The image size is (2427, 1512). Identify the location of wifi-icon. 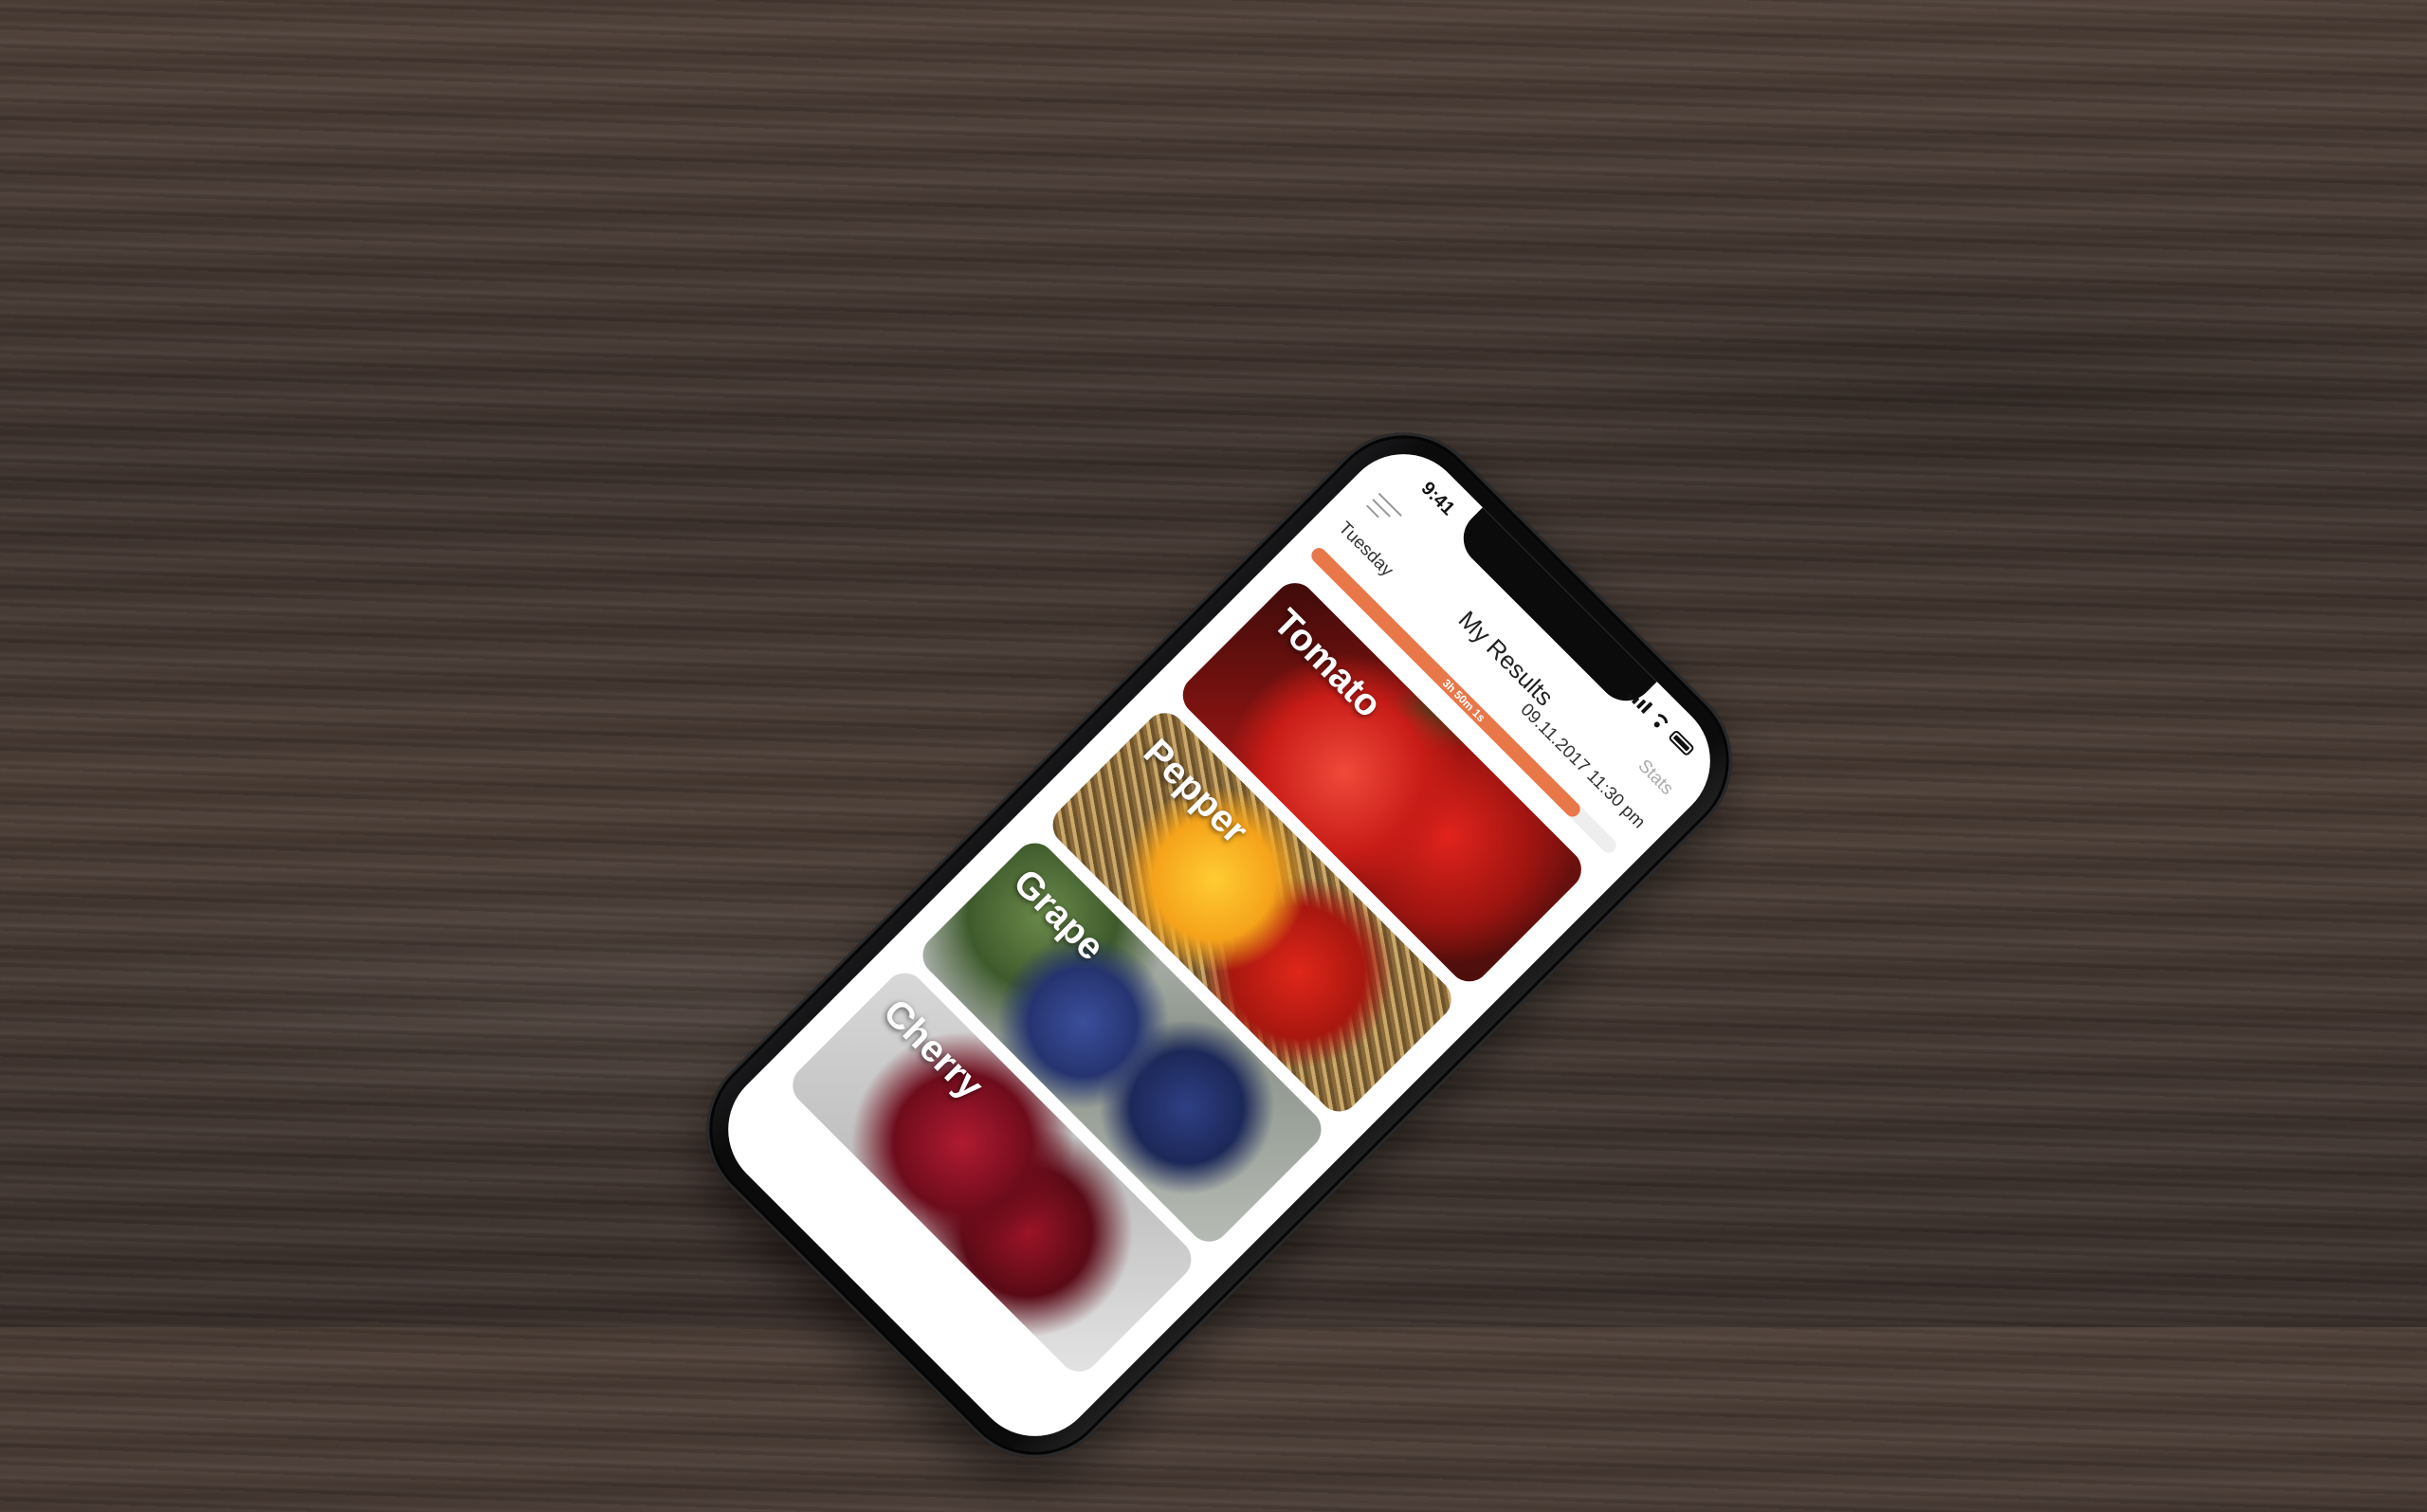
(1660, 722).